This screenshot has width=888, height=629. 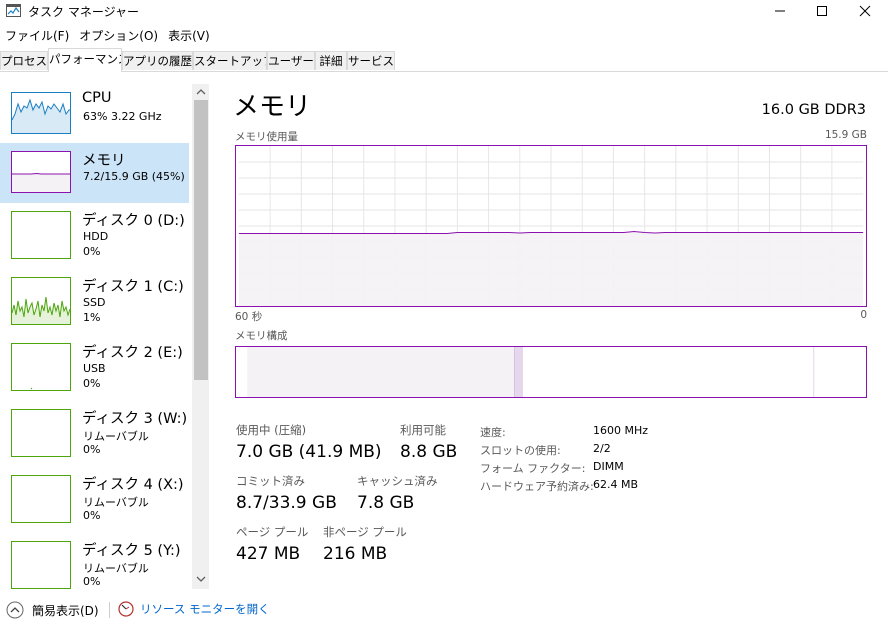 What do you see at coordinates (104, 161) in the screenshot?
I see `resource-name: メモリ` at bounding box center [104, 161].